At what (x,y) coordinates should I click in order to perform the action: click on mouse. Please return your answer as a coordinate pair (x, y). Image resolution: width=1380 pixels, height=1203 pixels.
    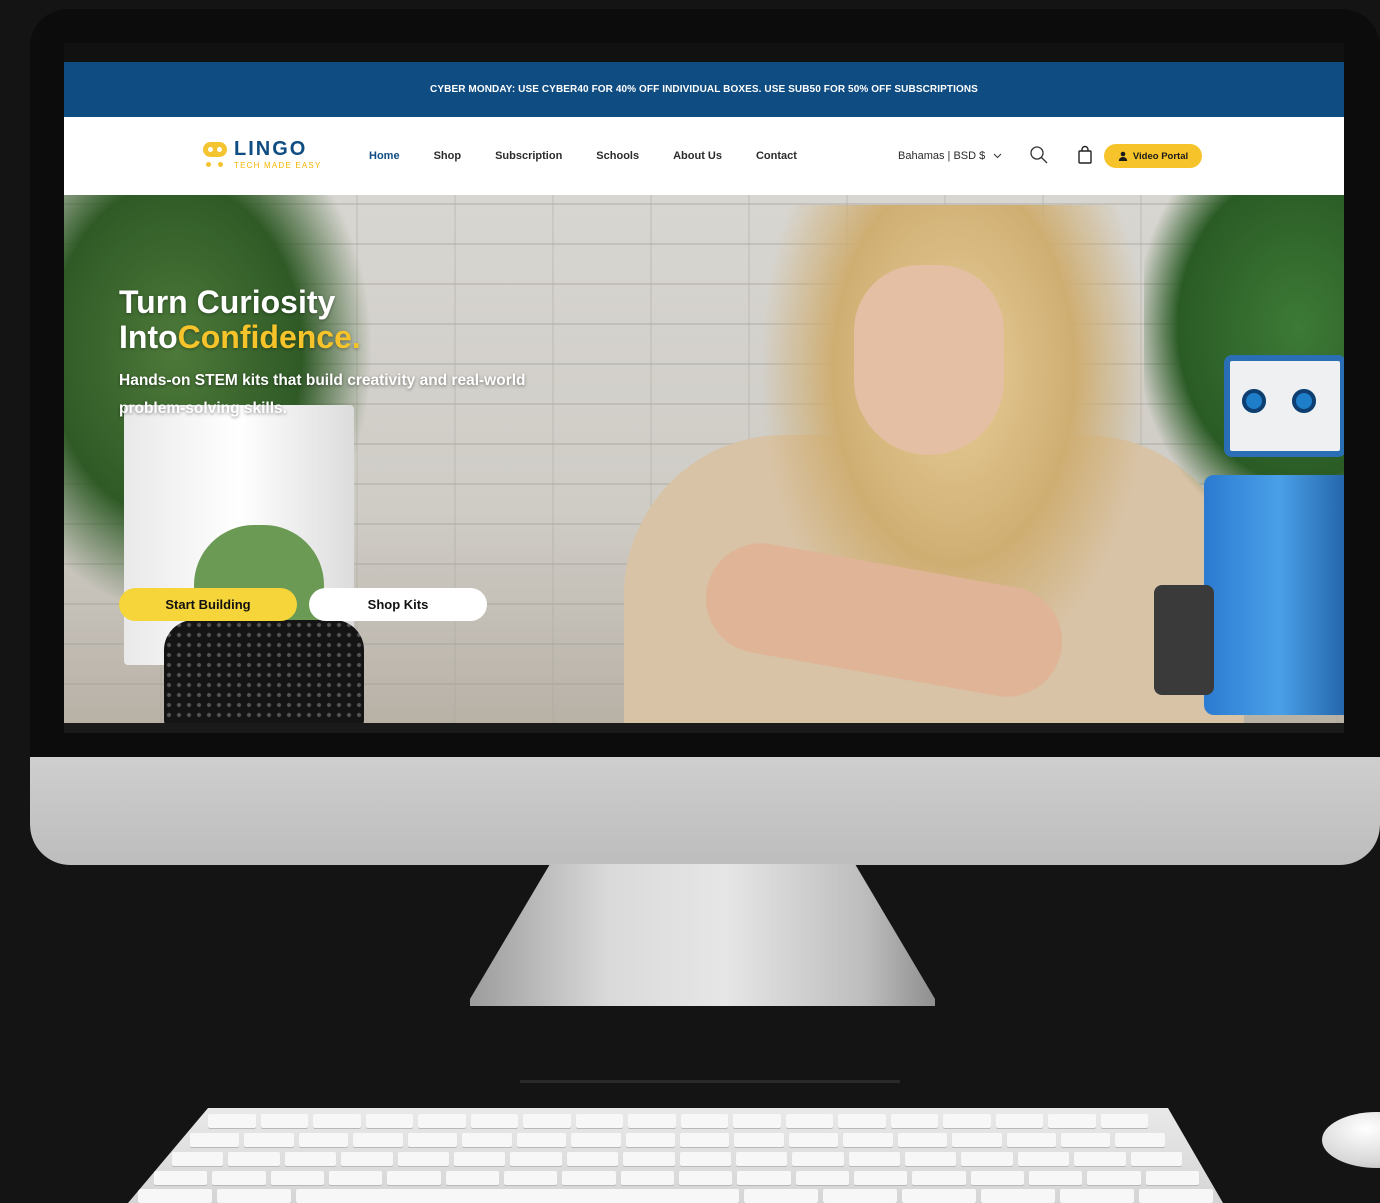
    Looking at the image, I should click on (1351, 1140).